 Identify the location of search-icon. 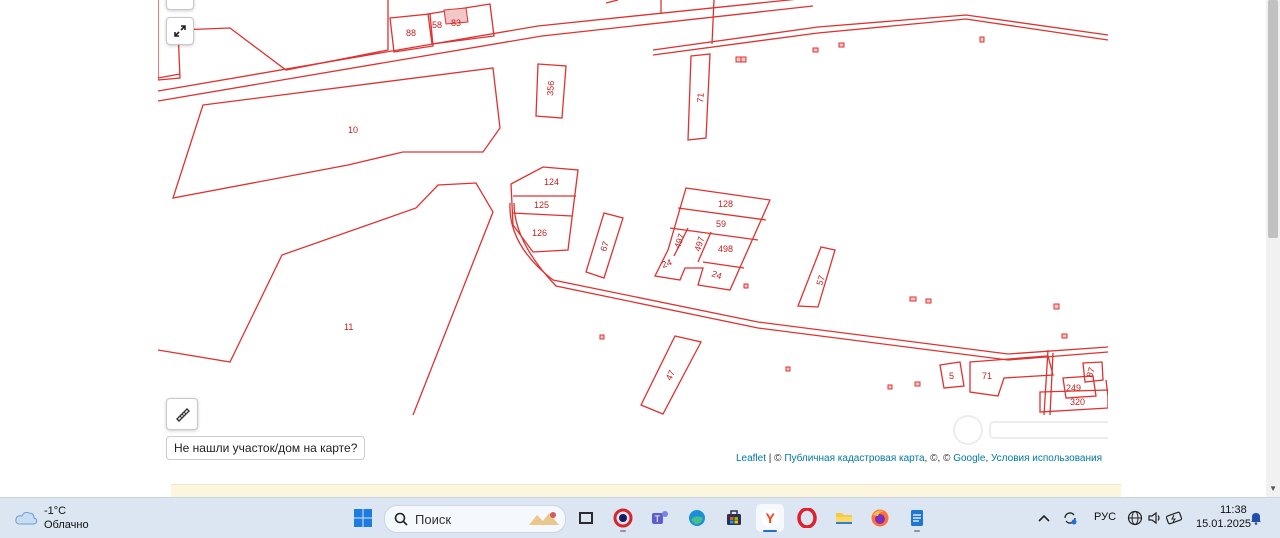
(401, 519).